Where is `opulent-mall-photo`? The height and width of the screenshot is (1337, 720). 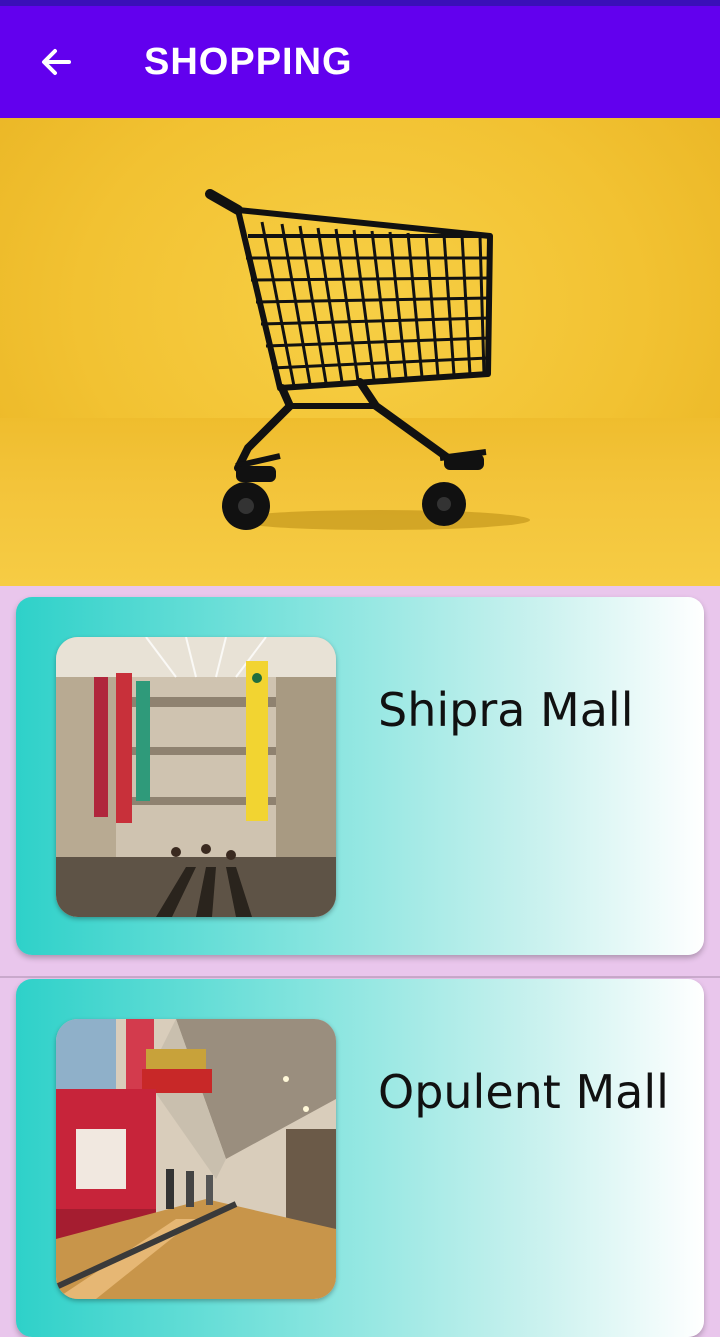 opulent-mall-photo is located at coordinates (196, 1159).